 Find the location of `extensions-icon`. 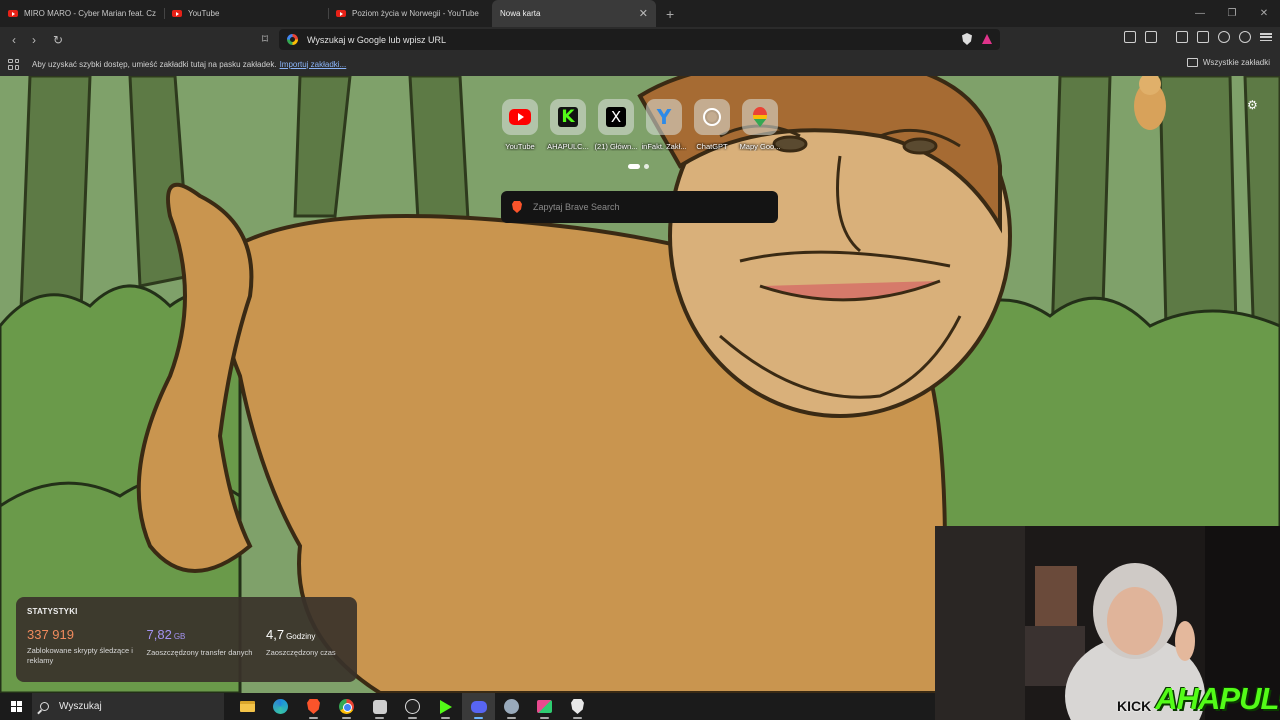

extensions-icon is located at coordinates (1130, 37).